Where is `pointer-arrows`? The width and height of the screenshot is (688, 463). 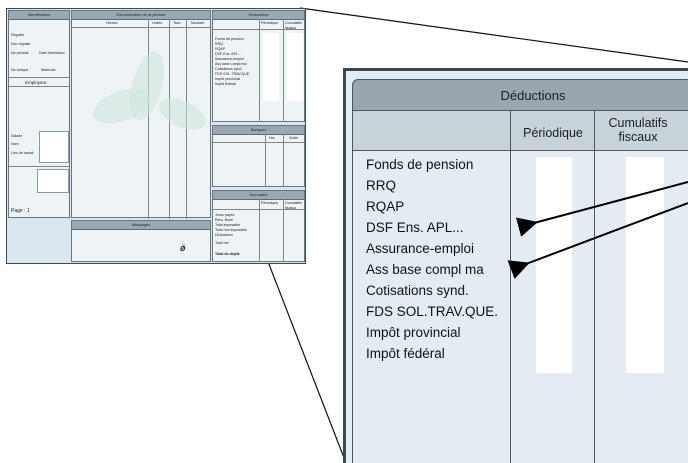
pointer-arrows is located at coordinates (597, 230).